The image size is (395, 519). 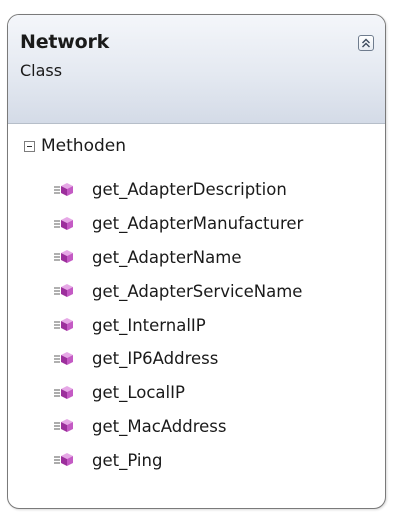 I want to click on method-item: get_IP6Address, so click(x=196, y=359).